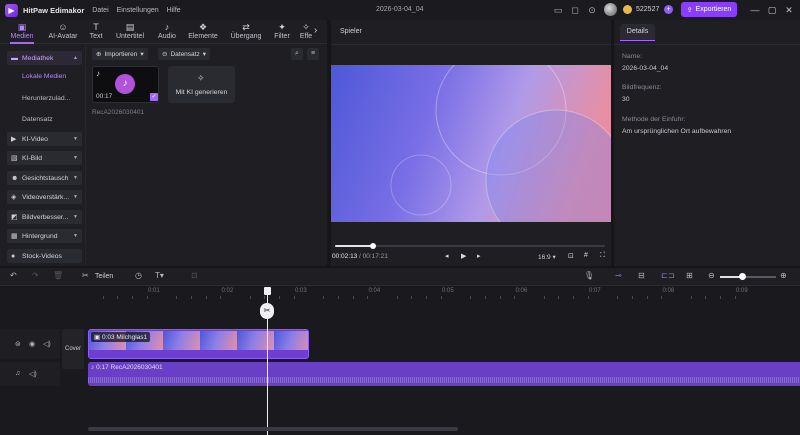  Describe the element at coordinates (13, 275) in the screenshot. I see `undo-icon: ↶` at that location.